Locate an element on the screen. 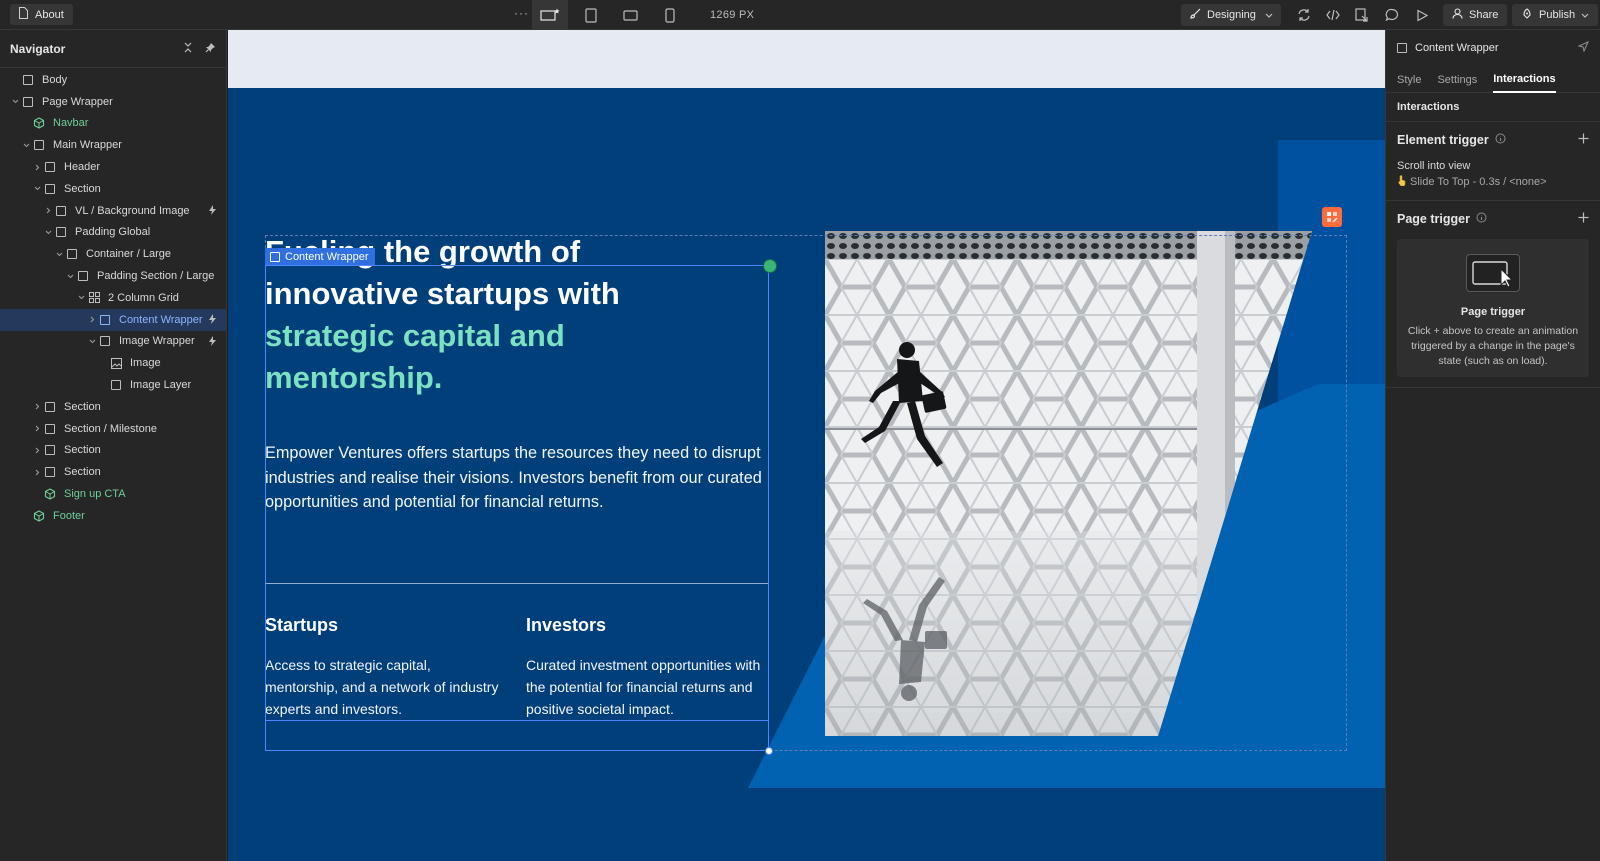 The image size is (1600, 861). tablet-icon is located at coordinates (591, 15).